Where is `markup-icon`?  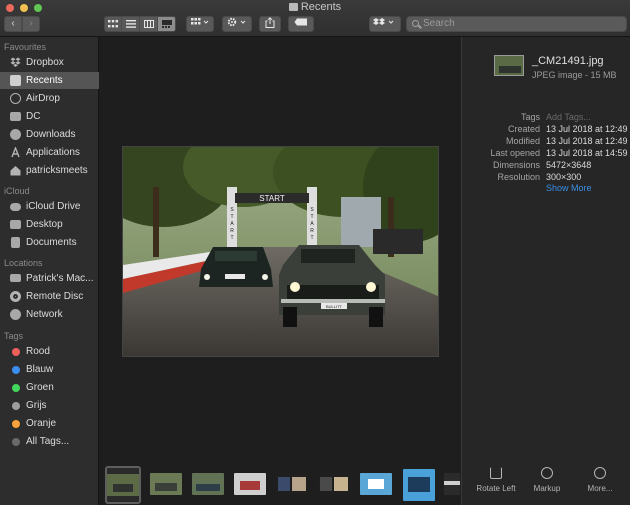
markup-icon is located at coordinates (547, 473).